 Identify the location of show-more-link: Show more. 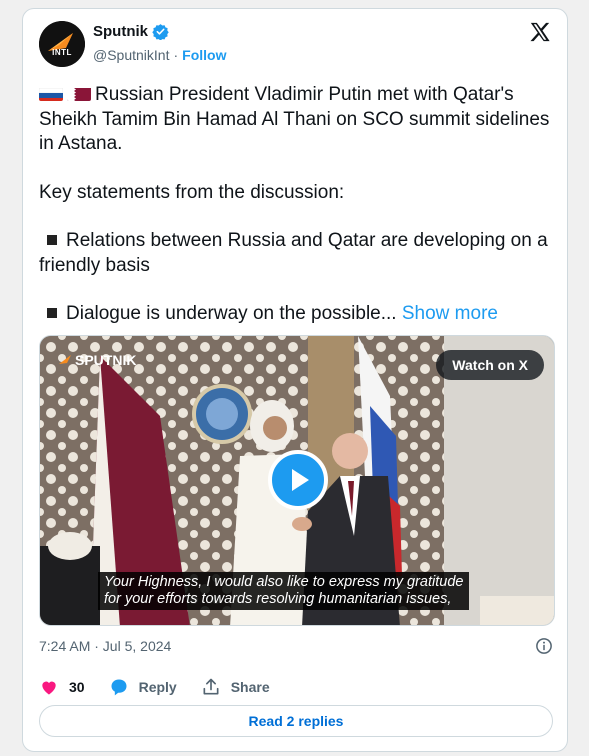
(450, 313).